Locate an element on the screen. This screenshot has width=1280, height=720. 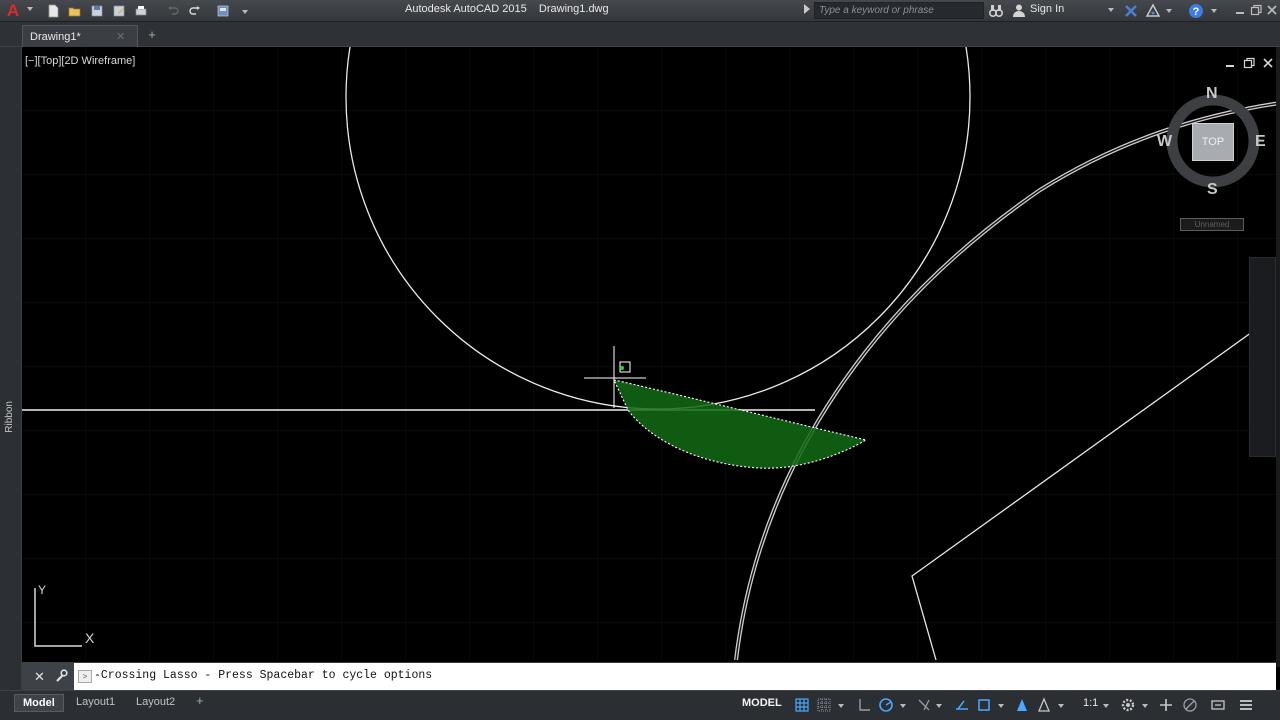
file-tab-close-icon: ✕ is located at coordinates (120, 36).